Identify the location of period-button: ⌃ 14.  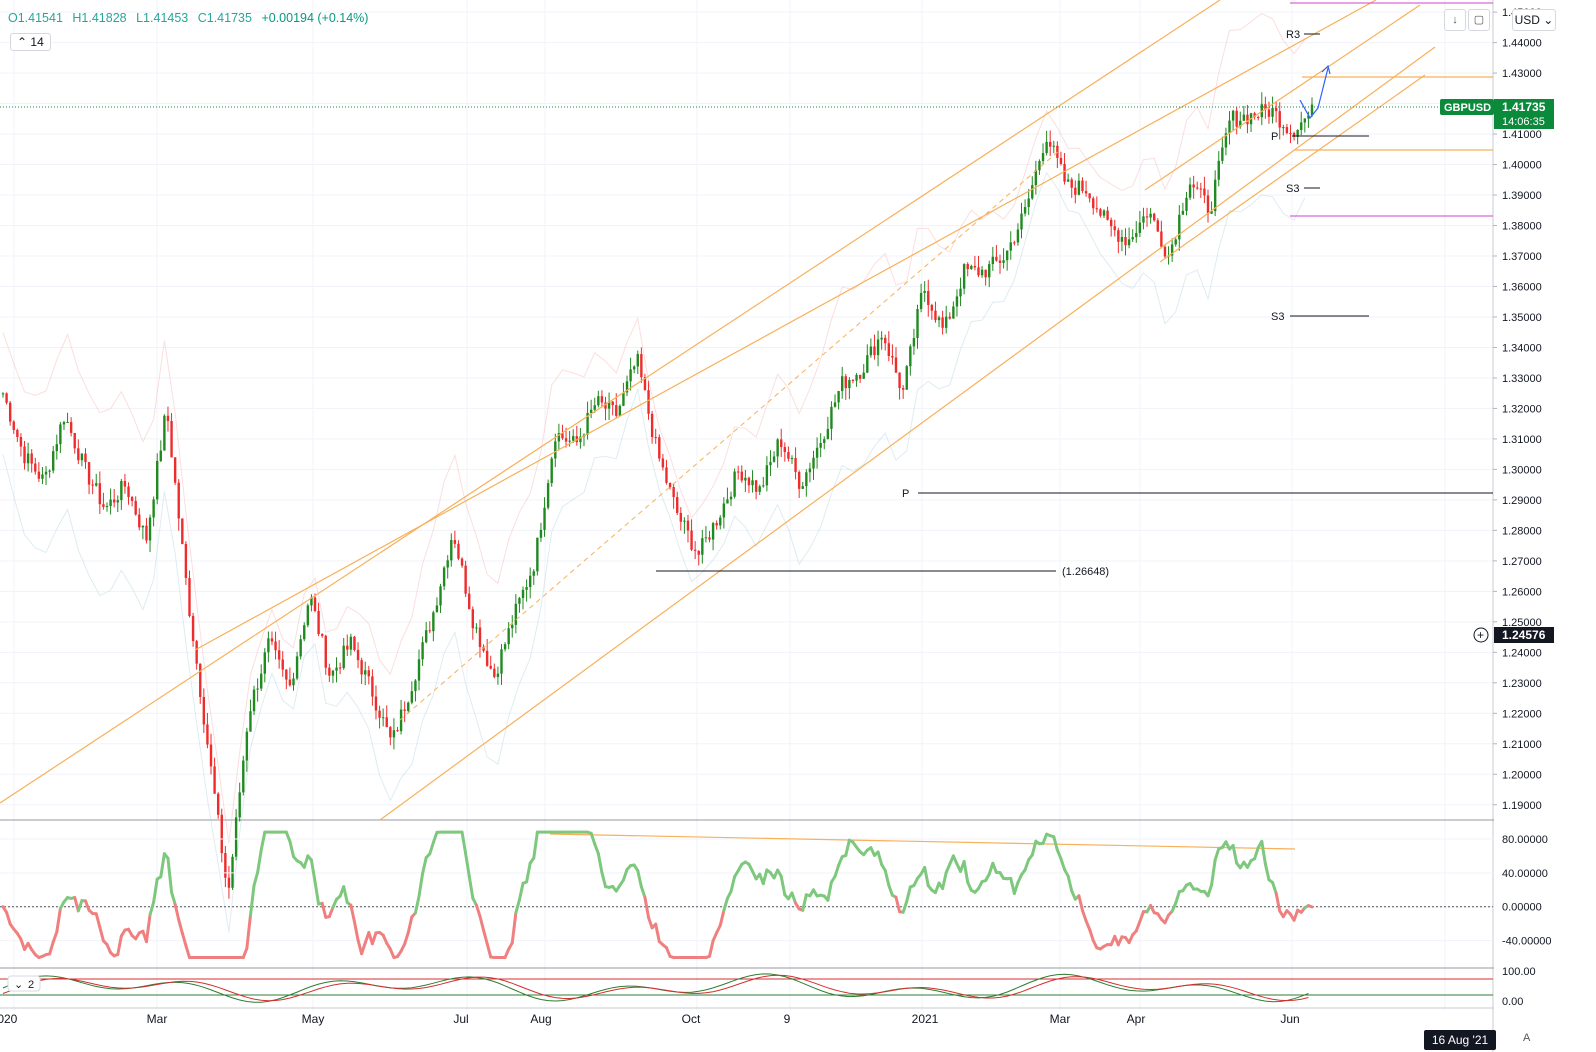
(30, 42).